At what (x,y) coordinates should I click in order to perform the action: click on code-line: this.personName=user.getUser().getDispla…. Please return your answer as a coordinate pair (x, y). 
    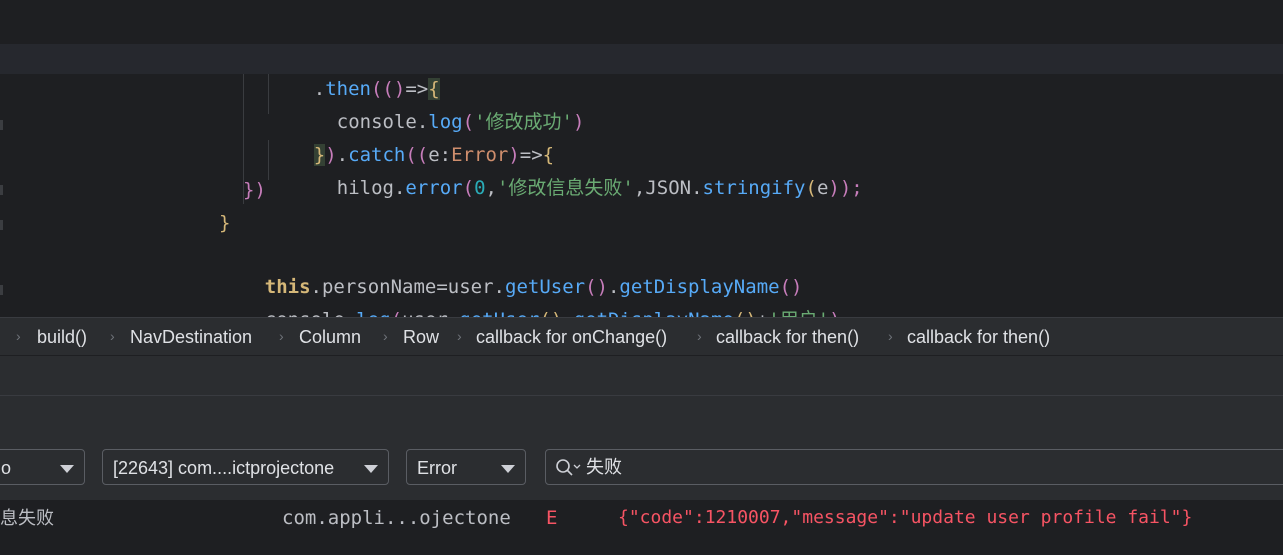
    Looking at the image, I should click on (511, 270).